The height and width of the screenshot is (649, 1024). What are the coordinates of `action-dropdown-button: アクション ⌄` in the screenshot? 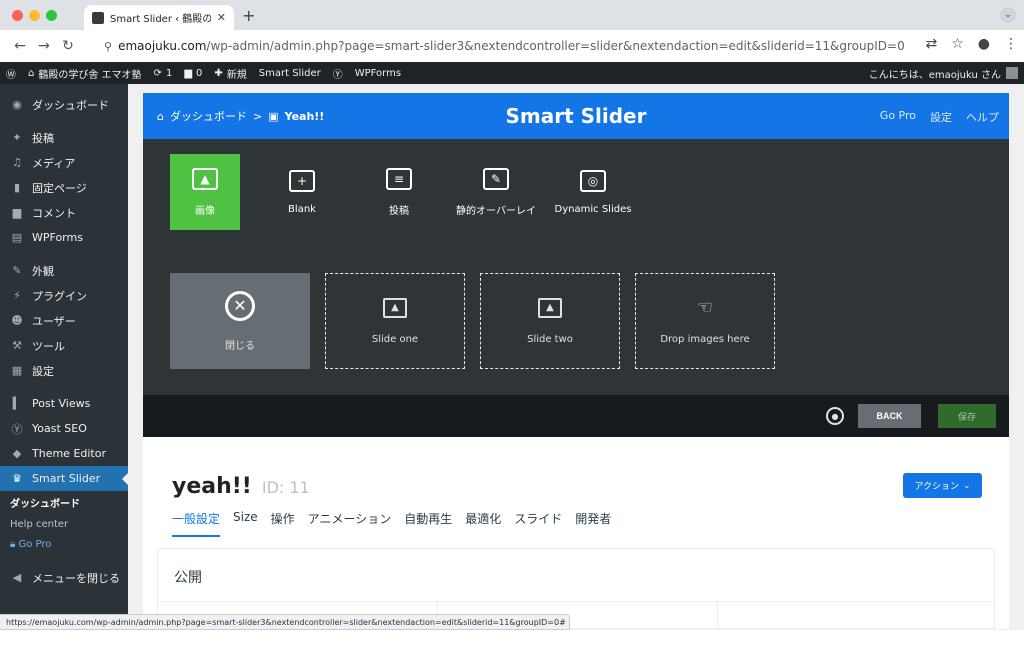 It's located at (942, 485).